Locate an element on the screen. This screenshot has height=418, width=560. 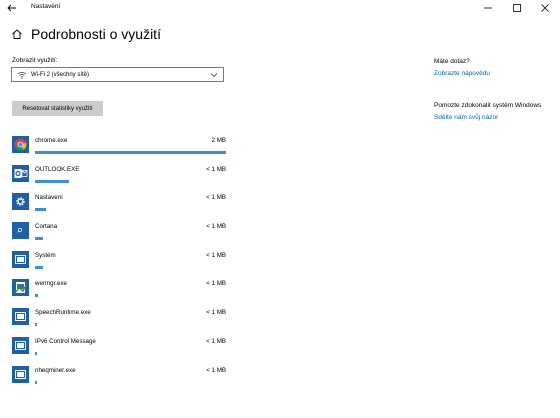
app-usage-row: IPv6 Control Message < 1 MB is located at coordinates (119, 349).